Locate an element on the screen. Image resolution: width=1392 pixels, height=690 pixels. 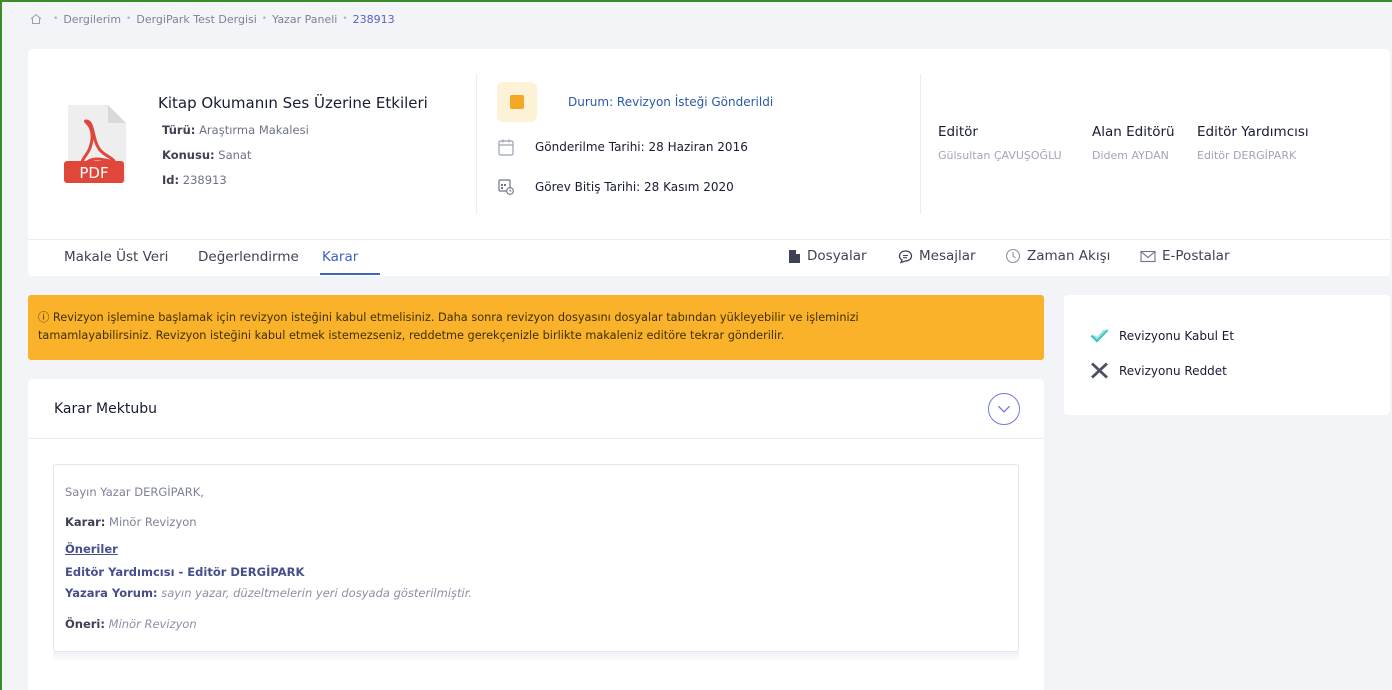
breadcrumb-current: 238913 is located at coordinates (373, 19).